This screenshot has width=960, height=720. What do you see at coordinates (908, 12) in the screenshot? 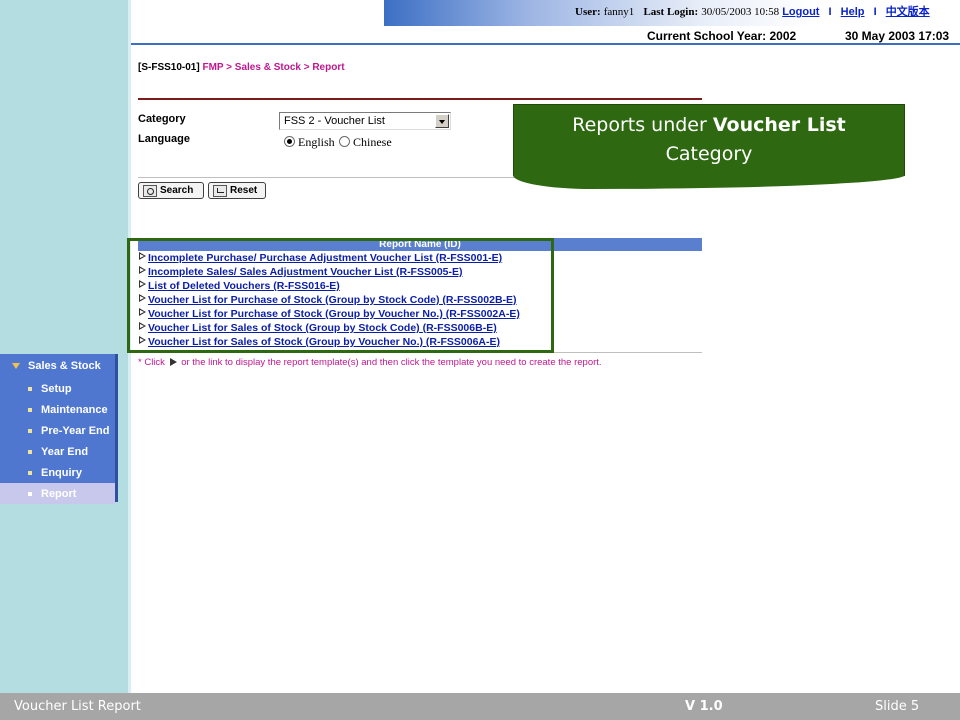
I see `chinese-version-link: 中文版本` at bounding box center [908, 12].